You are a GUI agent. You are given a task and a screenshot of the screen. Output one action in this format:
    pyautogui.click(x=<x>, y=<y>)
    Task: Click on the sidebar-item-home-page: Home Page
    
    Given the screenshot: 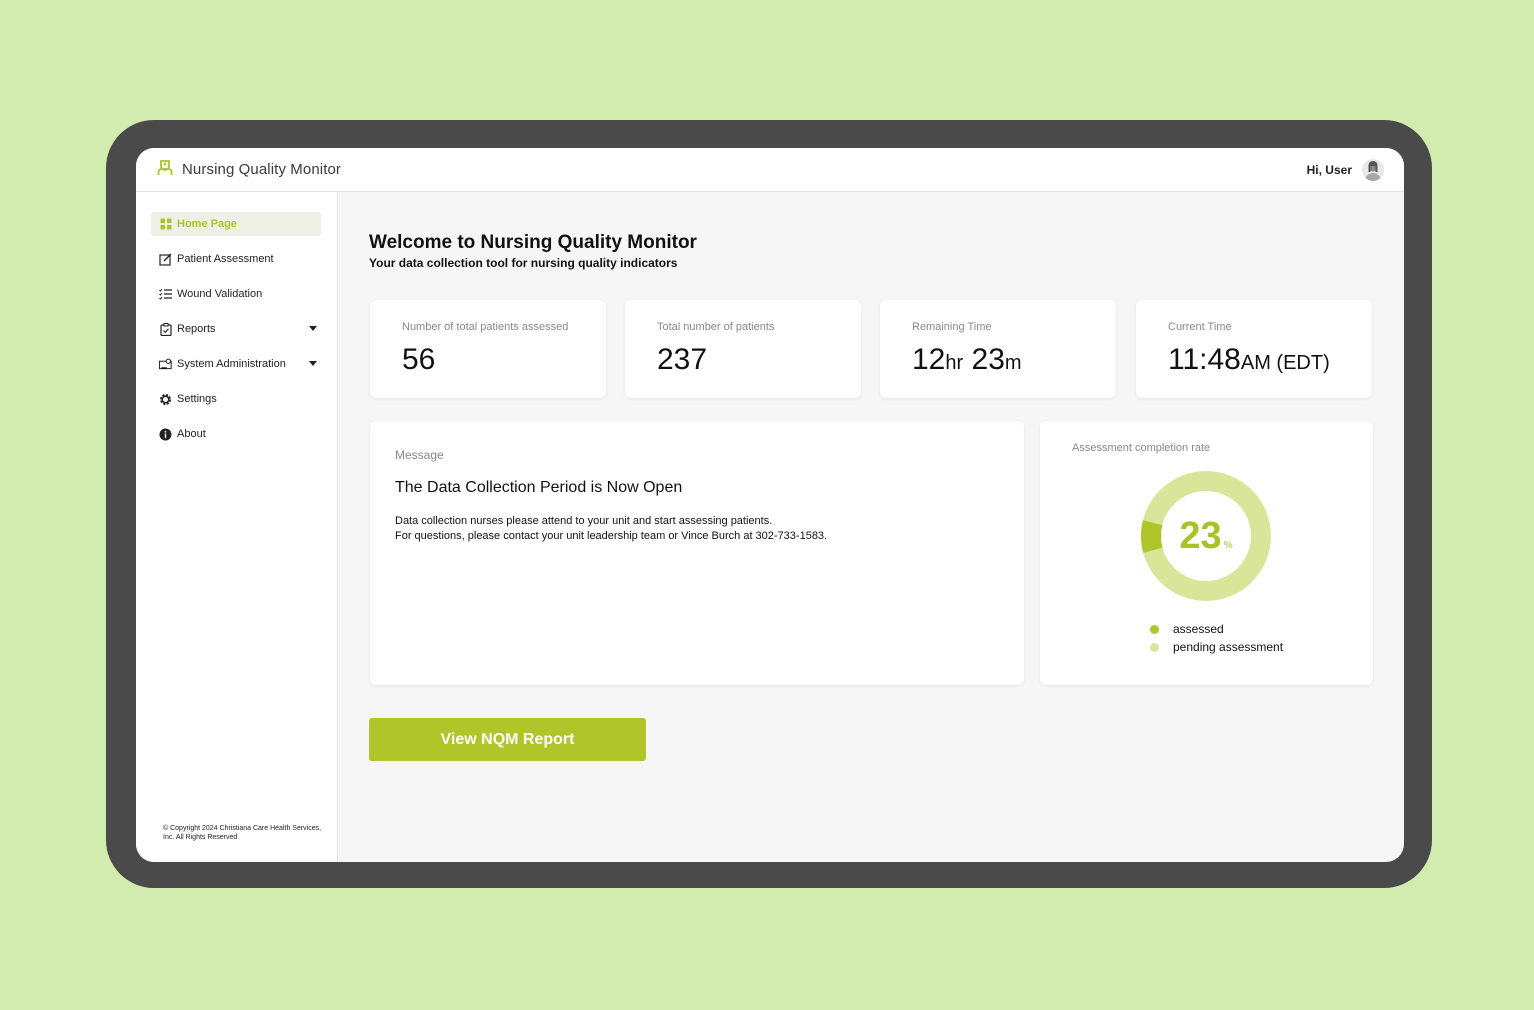 What is the action you would take?
    pyautogui.click(x=236, y=224)
    